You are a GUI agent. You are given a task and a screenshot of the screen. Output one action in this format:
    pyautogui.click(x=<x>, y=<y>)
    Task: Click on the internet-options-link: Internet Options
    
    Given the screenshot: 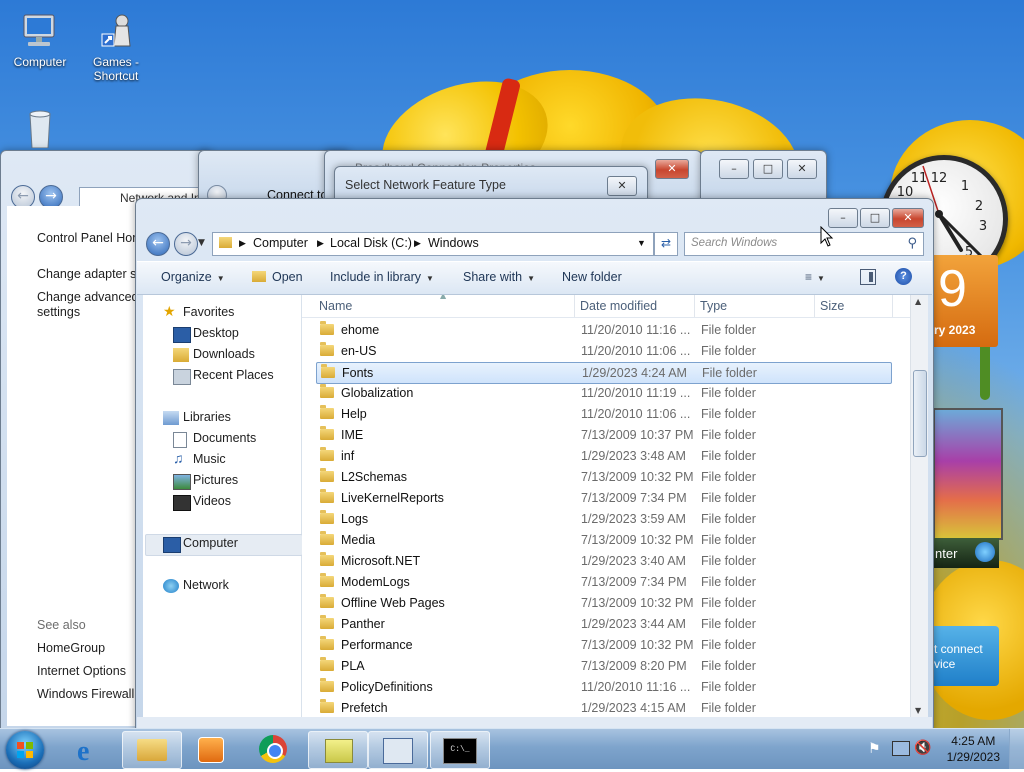 What is the action you would take?
    pyautogui.click(x=81, y=671)
    